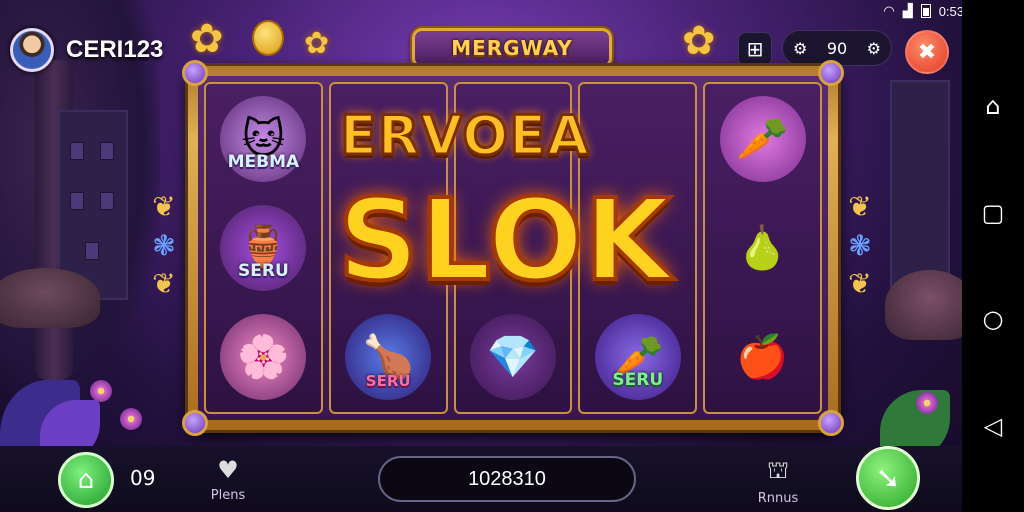  I want to click on slot-symbol: 🍗 SERU, so click(388, 357).